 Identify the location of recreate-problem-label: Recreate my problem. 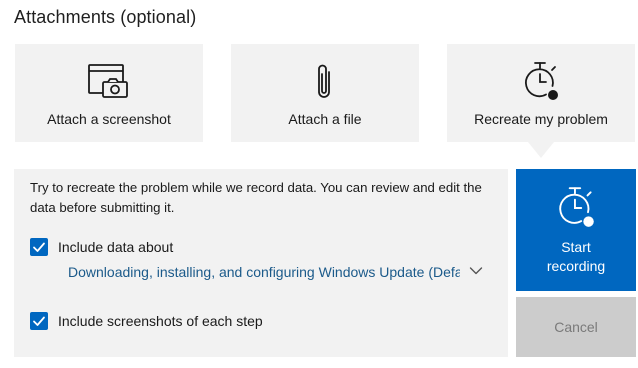
(541, 119).